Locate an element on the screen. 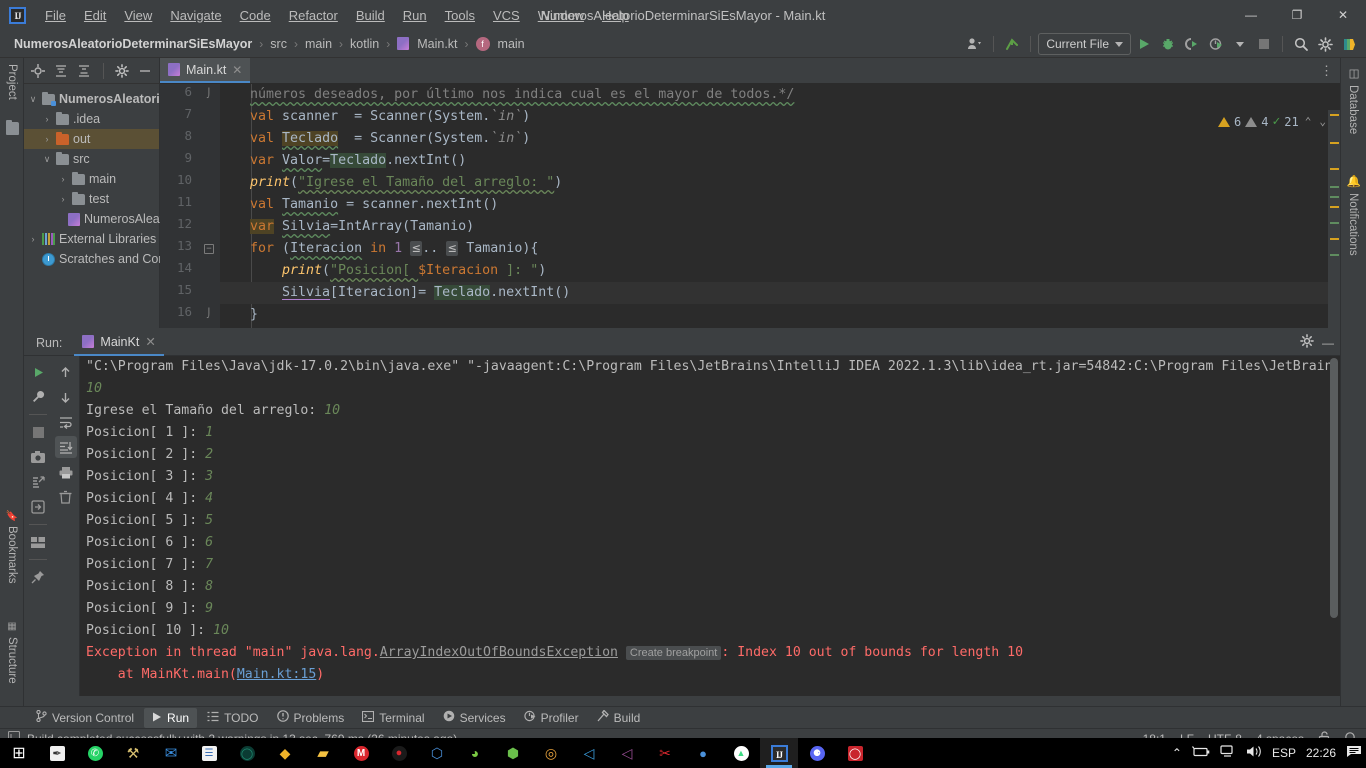 This screenshot has width=1366, height=768. menu-item-file: File is located at coordinates (55, 15).